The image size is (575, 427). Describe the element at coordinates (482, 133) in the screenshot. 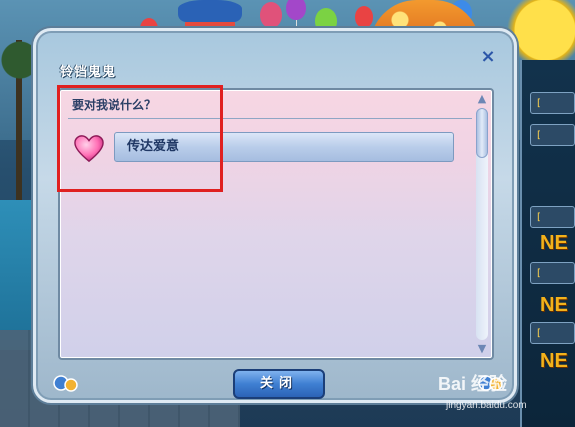

I see `scrollbar-thumb` at that location.